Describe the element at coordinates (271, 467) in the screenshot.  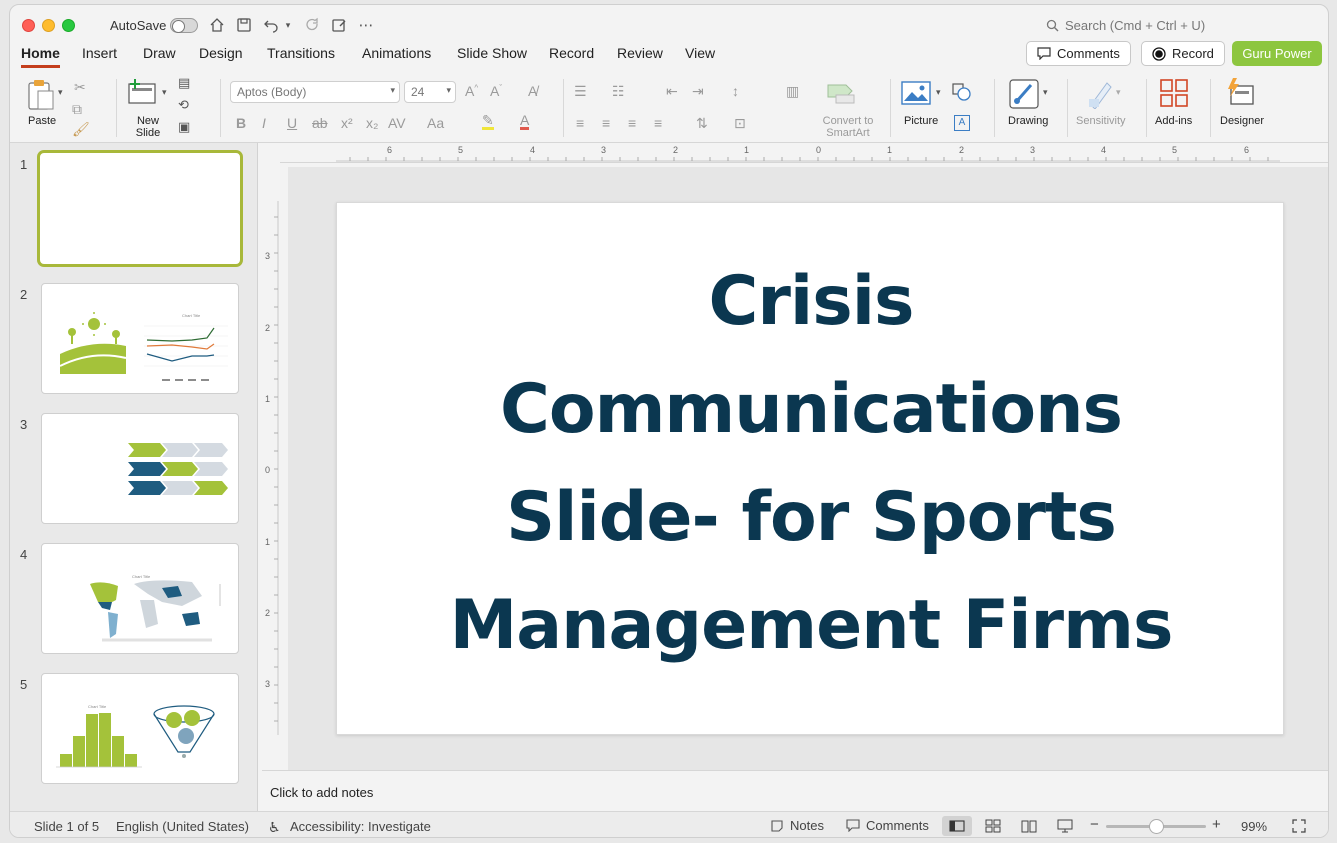
I see `vertical-ruler: 3 2 1 0 1 2 3` at that location.